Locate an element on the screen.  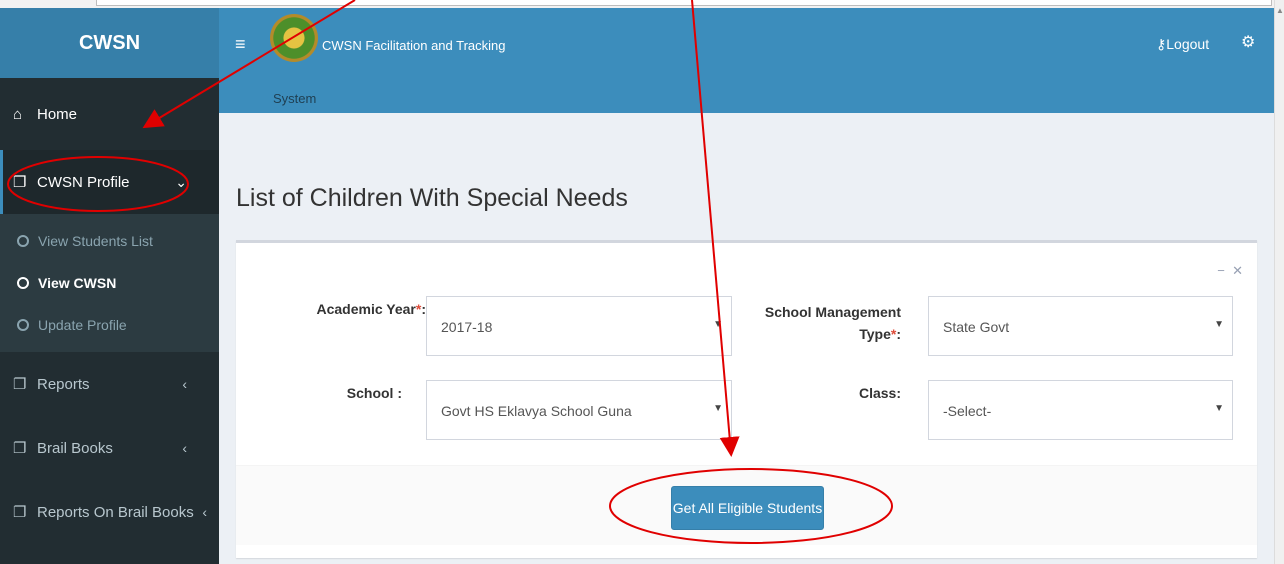
sidebar-item-reports-brail: ❐ Reports On Brail Books ‹ is located at coordinates (109, 512).